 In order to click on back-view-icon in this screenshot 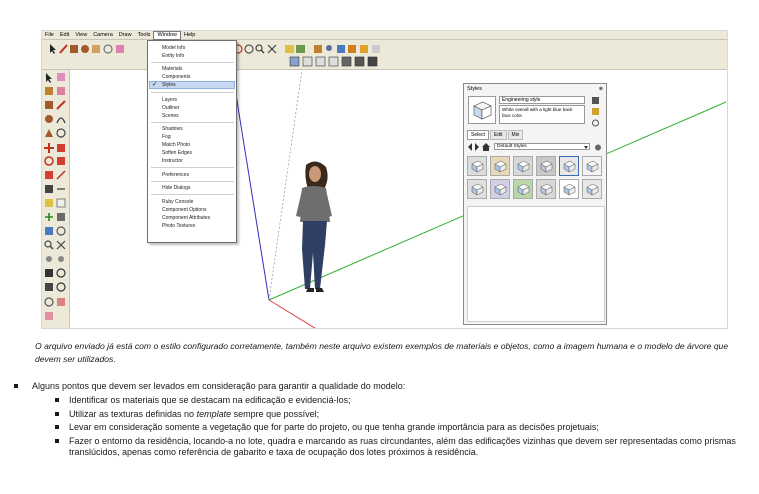, I will do `click(346, 61)`.